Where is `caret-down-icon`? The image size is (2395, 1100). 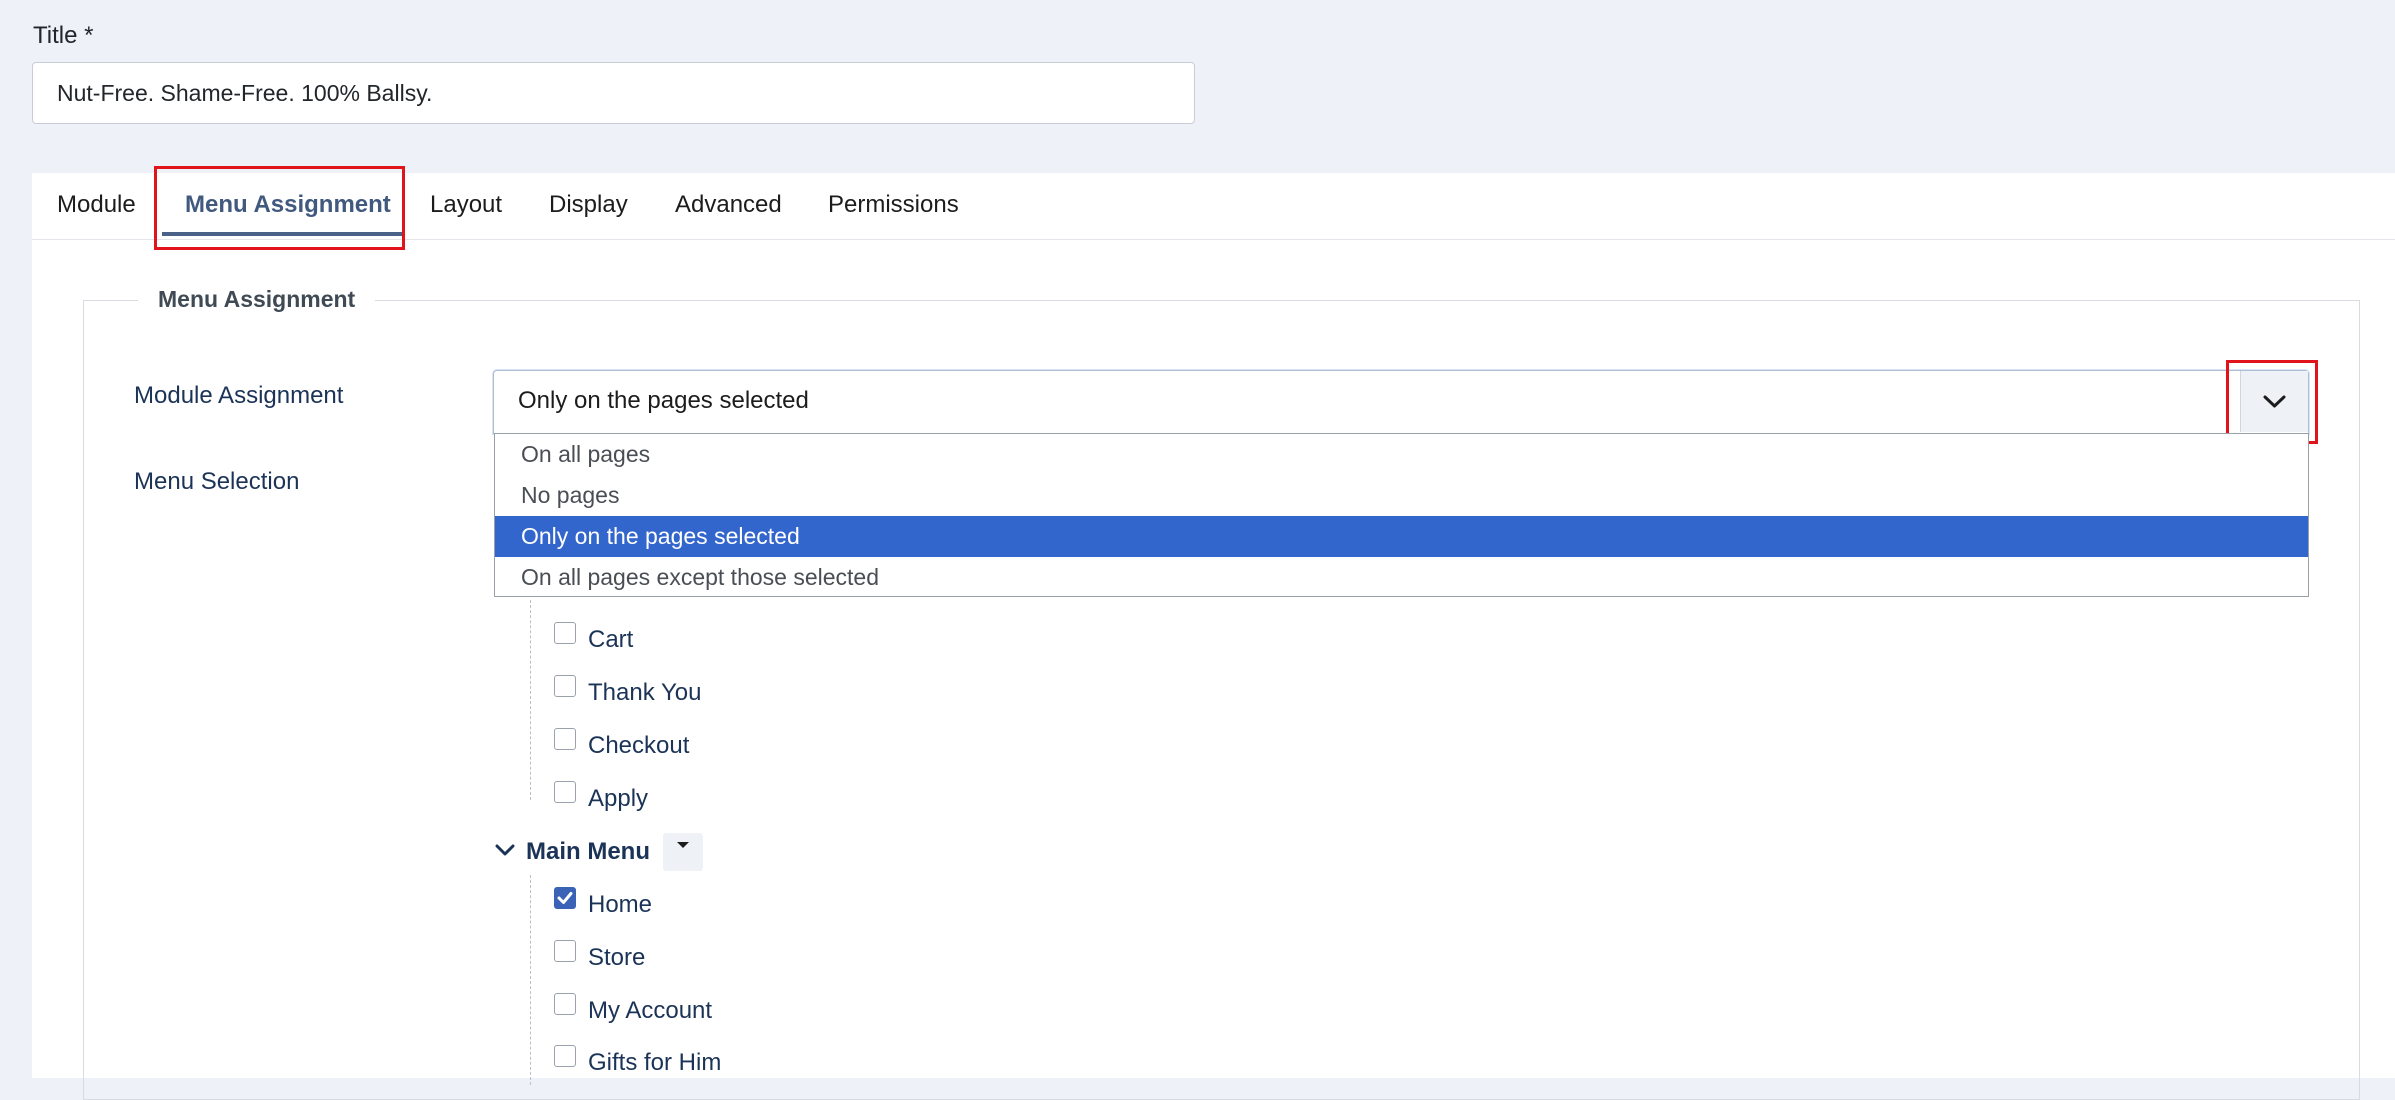 caret-down-icon is located at coordinates (683, 845).